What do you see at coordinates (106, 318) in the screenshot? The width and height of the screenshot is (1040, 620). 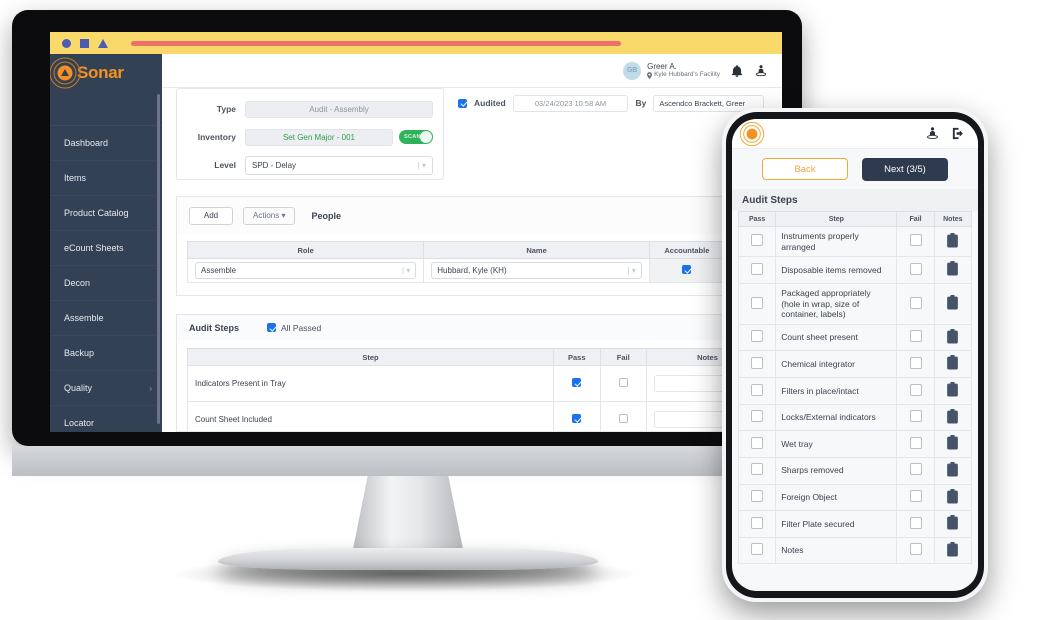 I see `sidebar-item-assemble: Assemble` at bounding box center [106, 318].